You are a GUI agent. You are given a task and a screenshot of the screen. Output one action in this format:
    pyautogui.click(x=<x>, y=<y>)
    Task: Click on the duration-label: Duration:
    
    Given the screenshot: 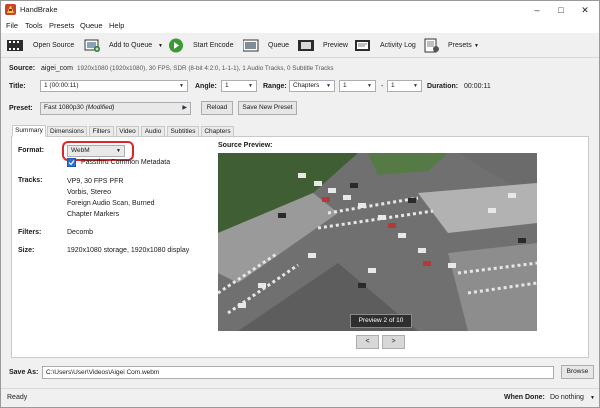 What is the action you would take?
    pyautogui.click(x=443, y=86)
    